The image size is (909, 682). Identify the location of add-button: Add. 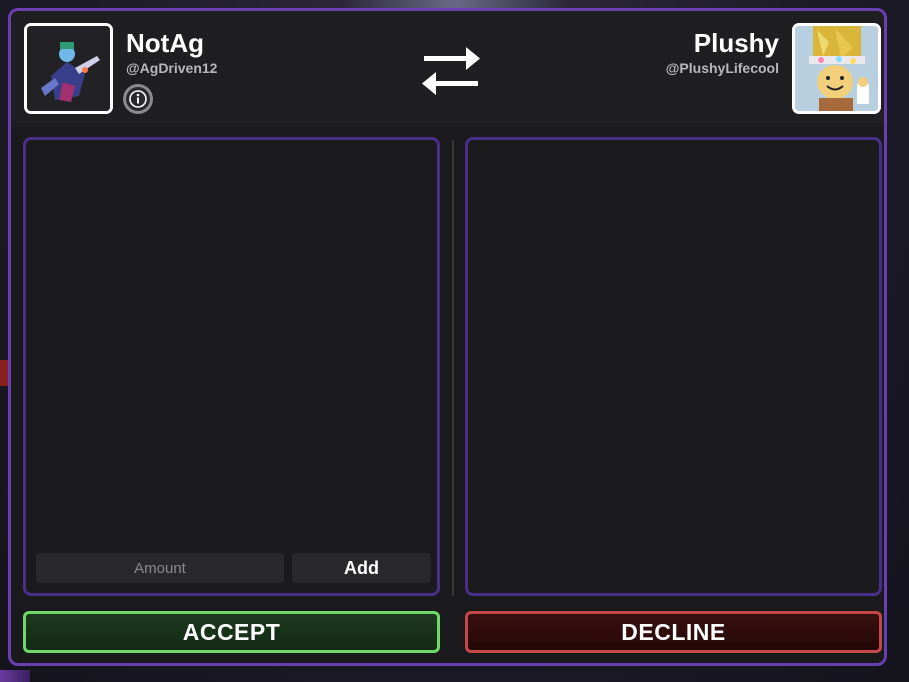
(361, 568).